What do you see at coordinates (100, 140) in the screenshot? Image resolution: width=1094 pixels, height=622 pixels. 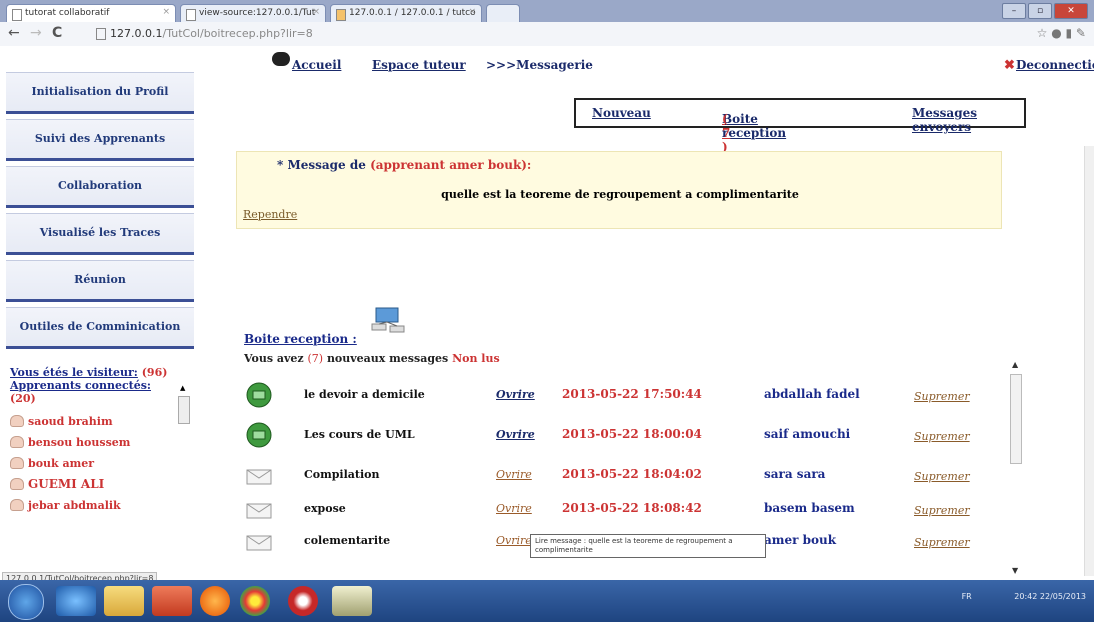 I see `sidebar-item-learners: Suivi des Apprenants` at bounding box center [100, 140].